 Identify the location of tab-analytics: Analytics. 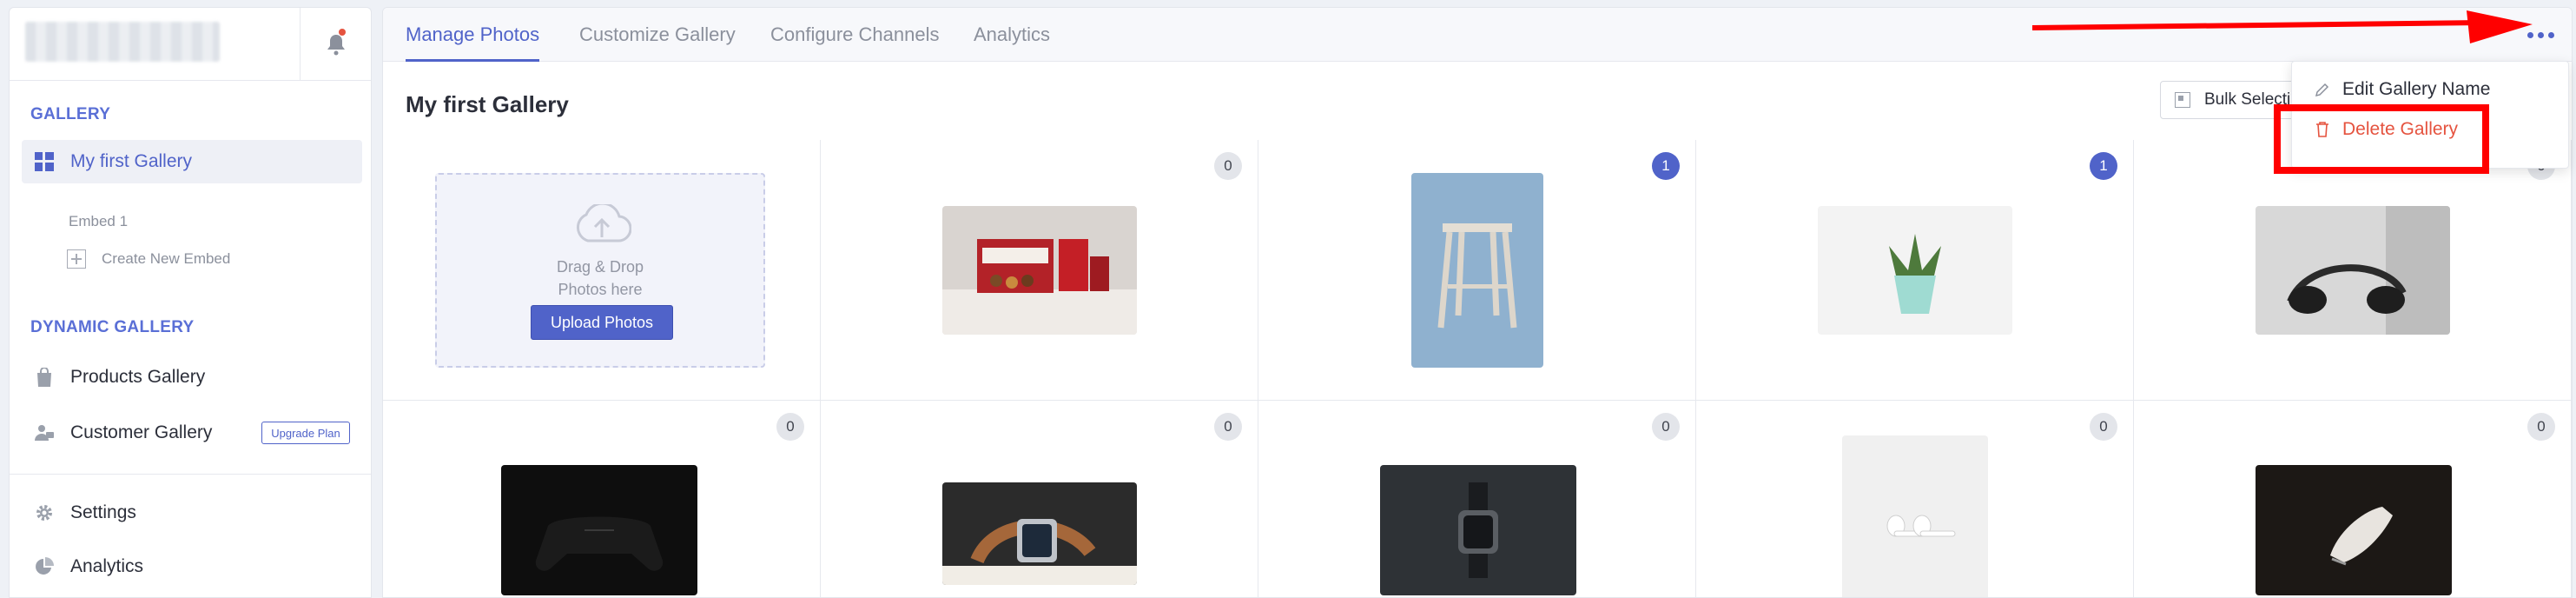
(1012, 35).